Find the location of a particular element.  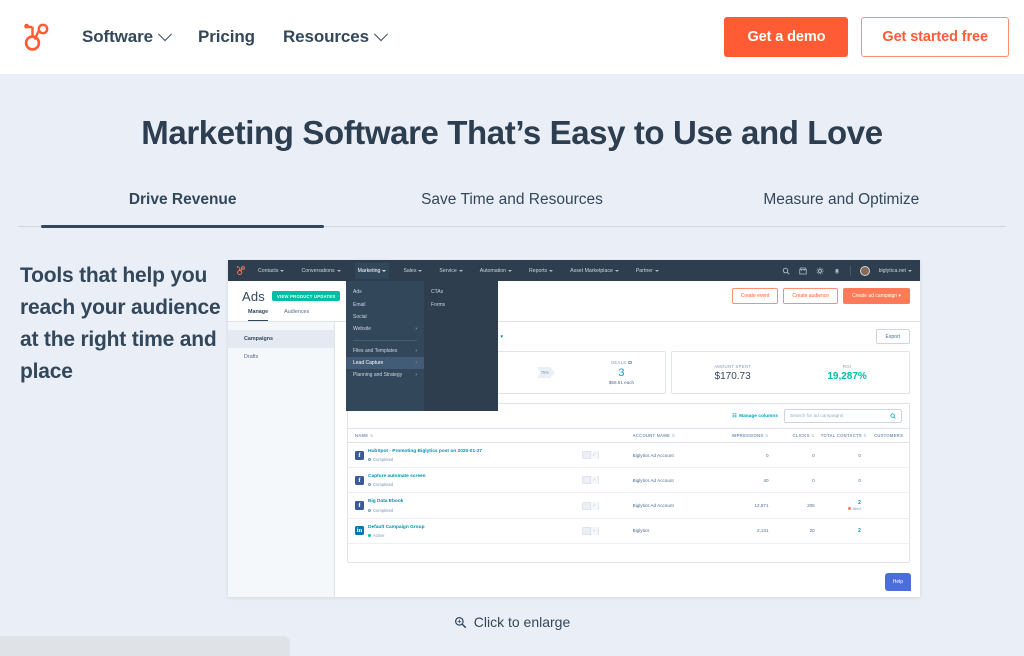

label: Contacts is located at coordinates (268, 270).